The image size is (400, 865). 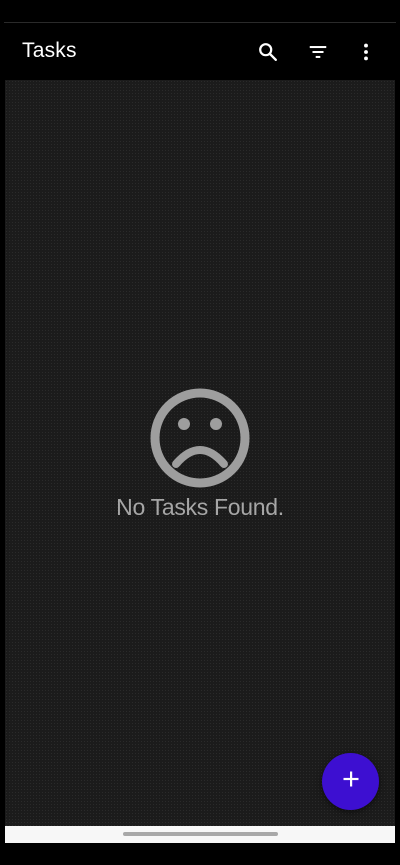 I want to click on search-icon, so click(x=268, y=52).